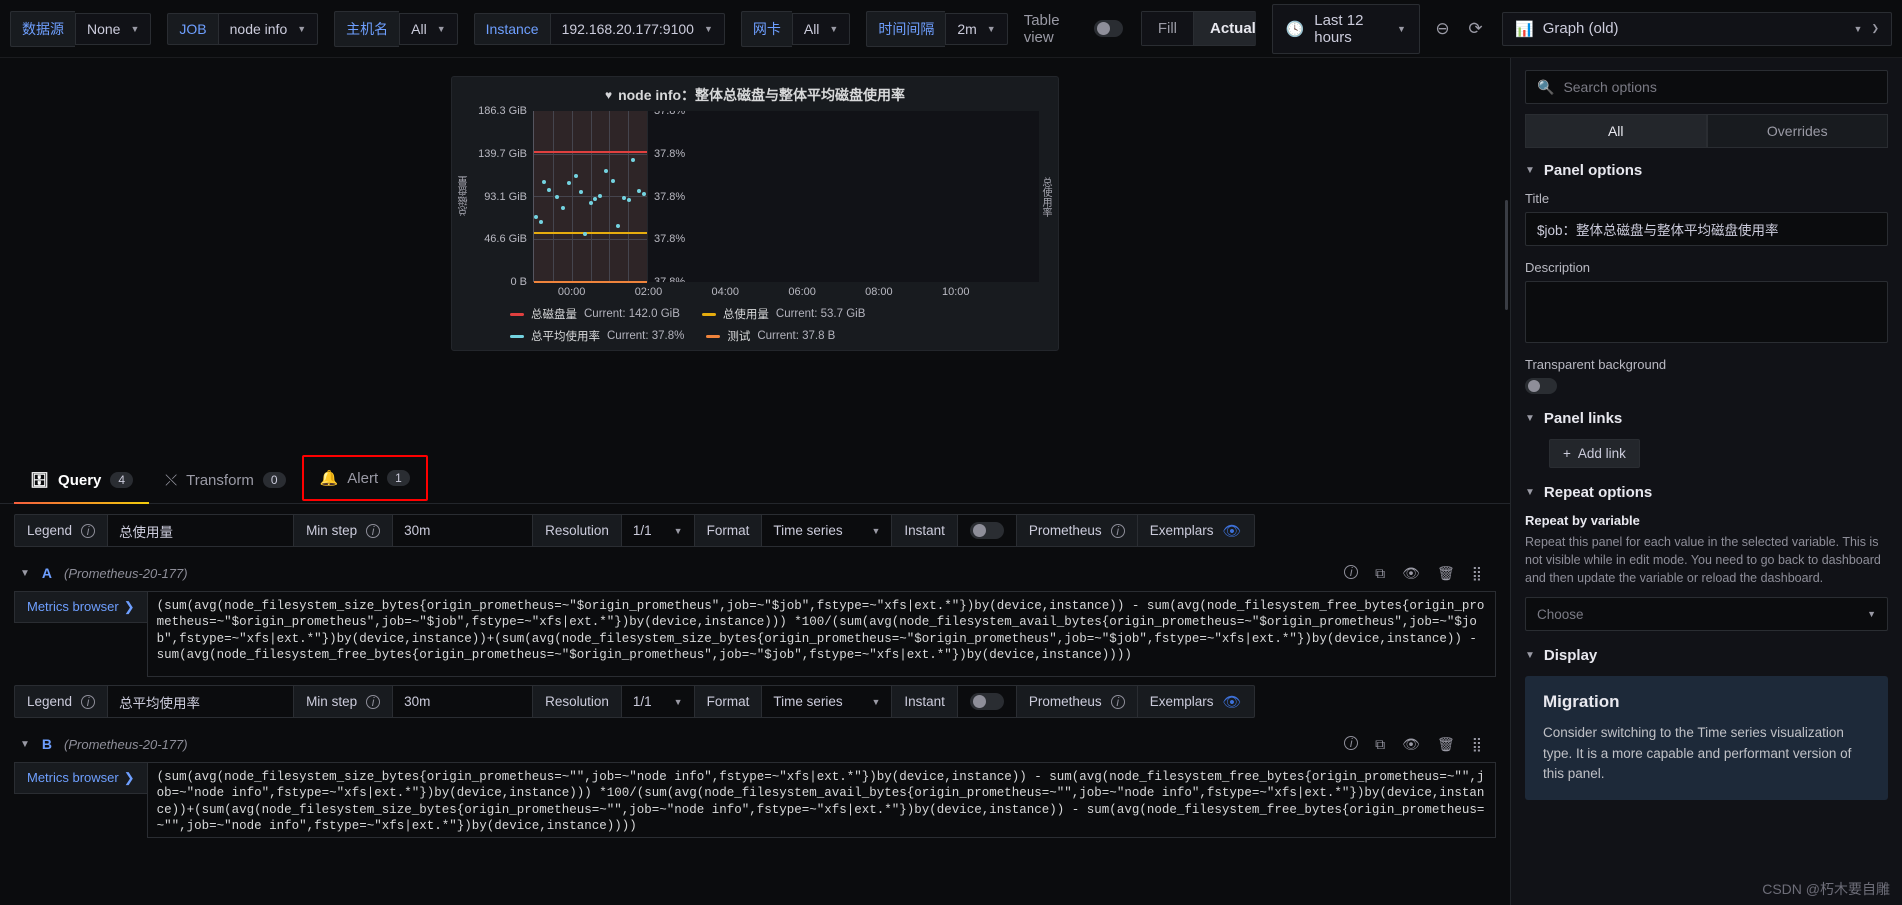 Image resolution: width=1902 pixels, height=905 pixels. I want to click on visualization-name: Graph (old), so click(1580, 28).